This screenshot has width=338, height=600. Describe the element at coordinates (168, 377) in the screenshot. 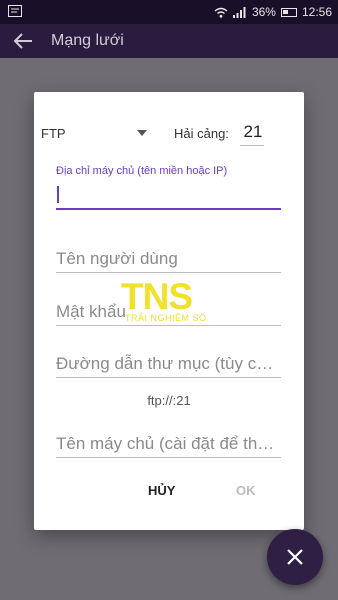

I see `path-underline` at that location.